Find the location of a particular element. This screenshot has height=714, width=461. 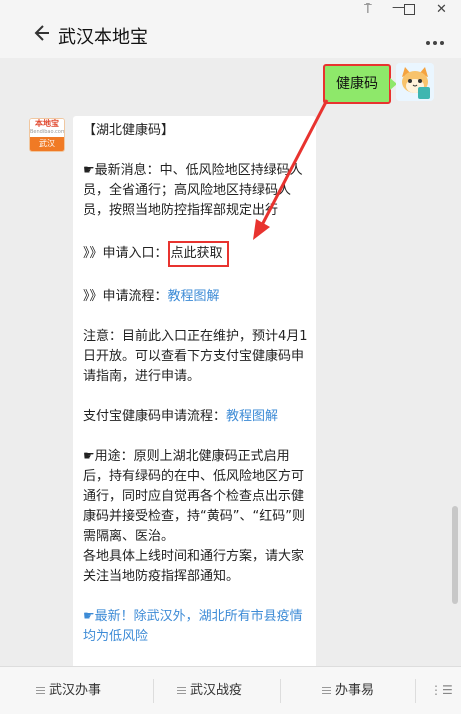

scrollbar-thumb is located at coordinates (455, 555).